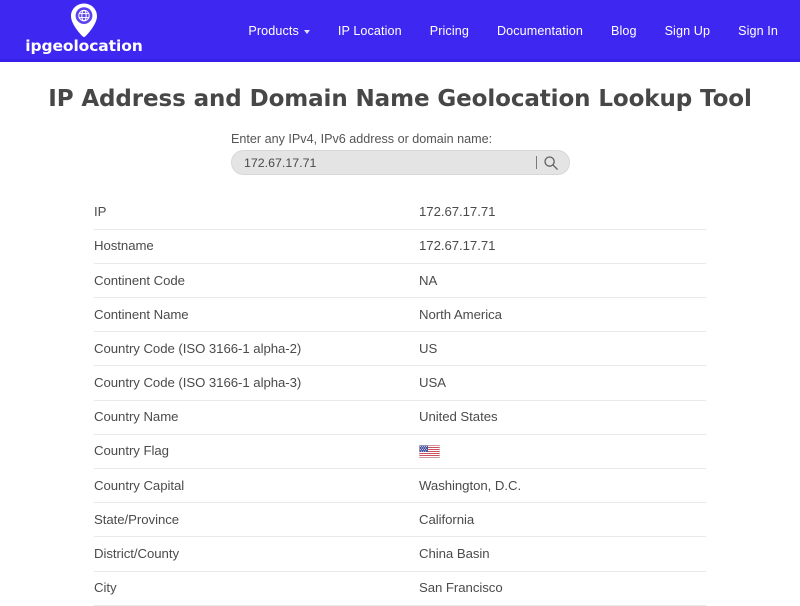 Image resolution: width=800 pixels, height=606 pixels. I want to click on table-row: IP 172.67.17.71, so click(400, 212).